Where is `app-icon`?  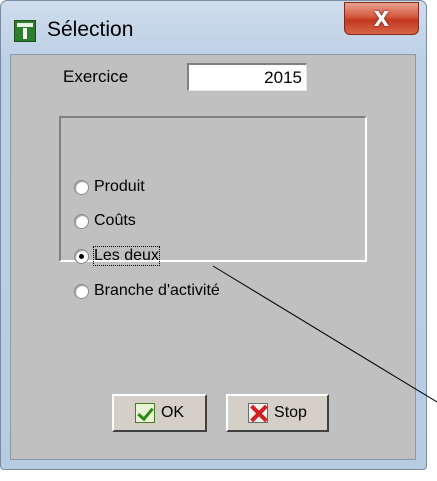 app-icon is located at coordinates (25, 31).